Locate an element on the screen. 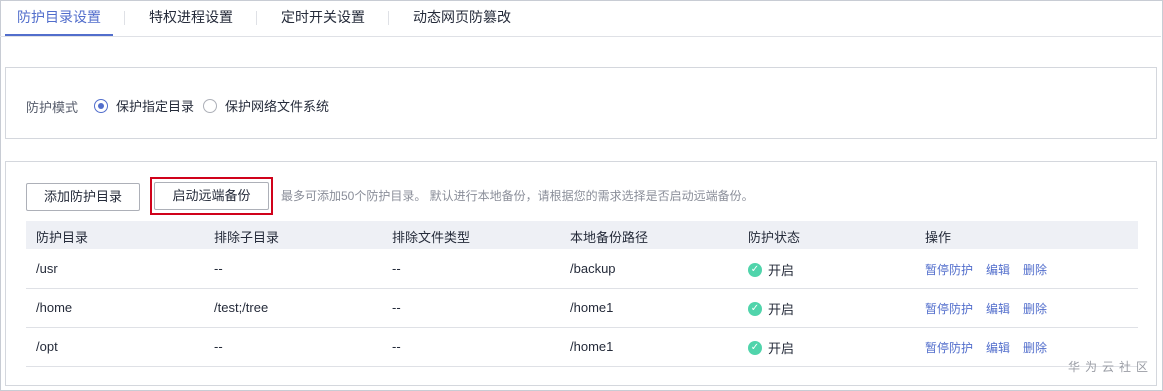 This screenshot has height=391, width=1163. radio-label: 保护指定目录 is located at coordinates (155, 106).